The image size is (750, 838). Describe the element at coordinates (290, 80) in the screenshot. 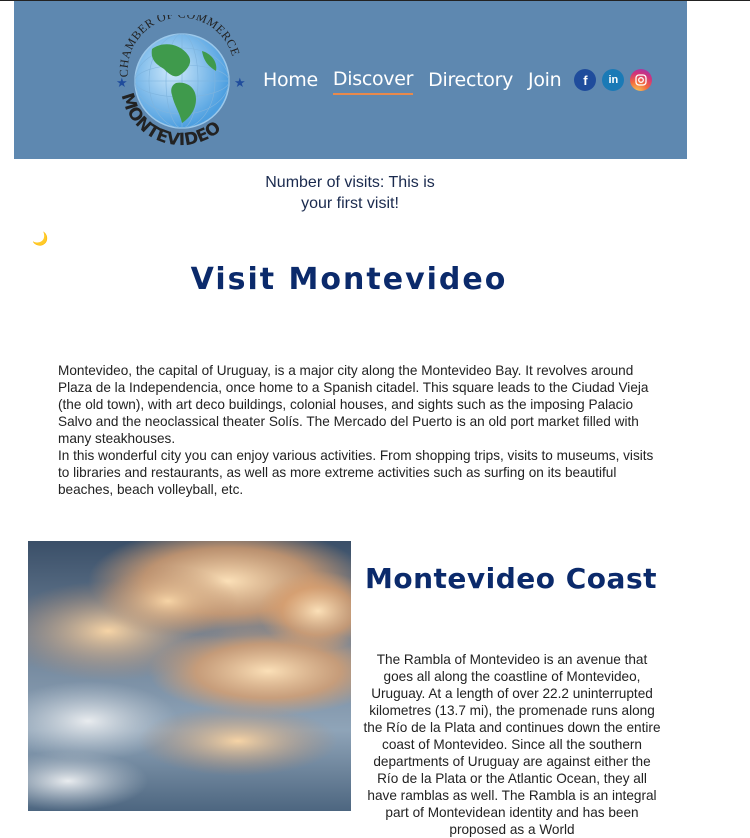

I see `nav-home: Home` at that location.